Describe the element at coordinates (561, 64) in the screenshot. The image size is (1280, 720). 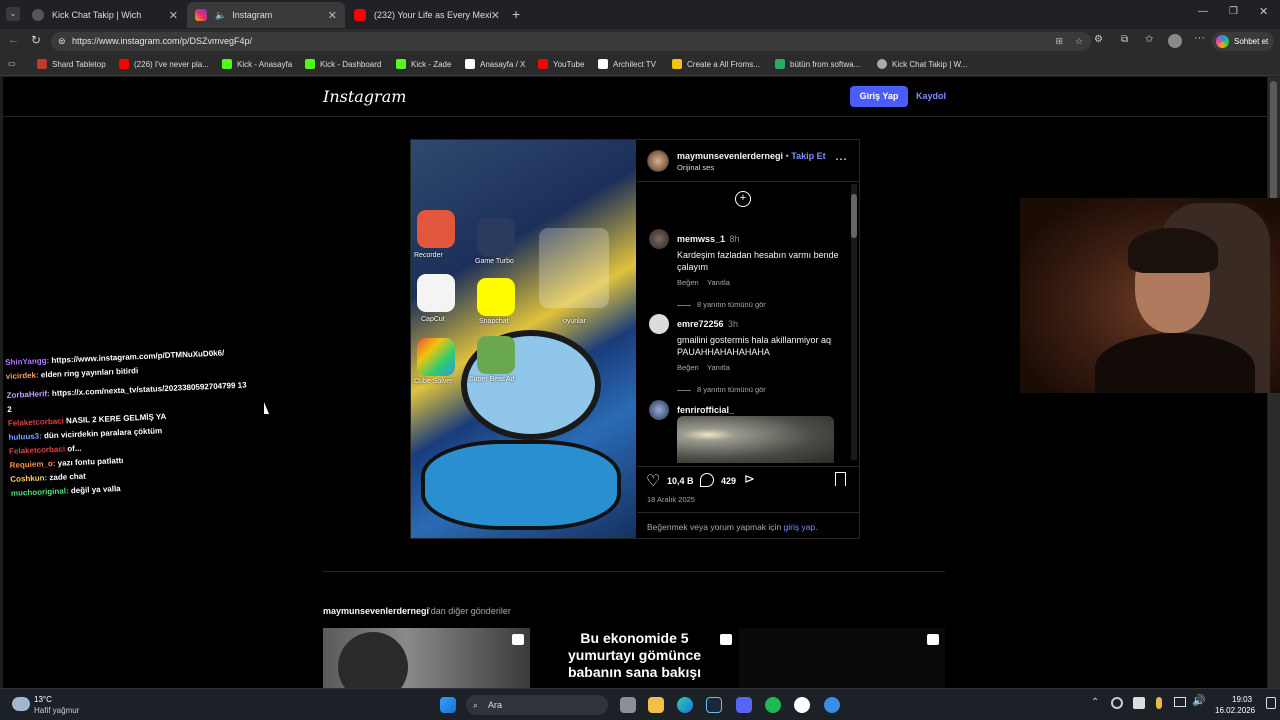
I see `bookmark-item: YouTube` at that location.